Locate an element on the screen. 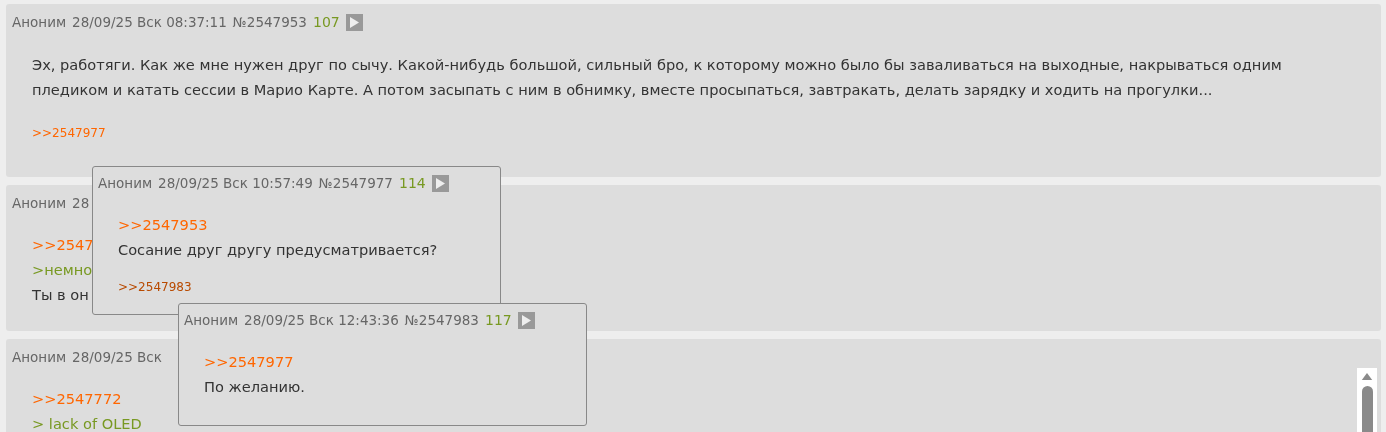  post-date: 28/09/25 Вск 08:37:11 is located at coordinates (149, 23).